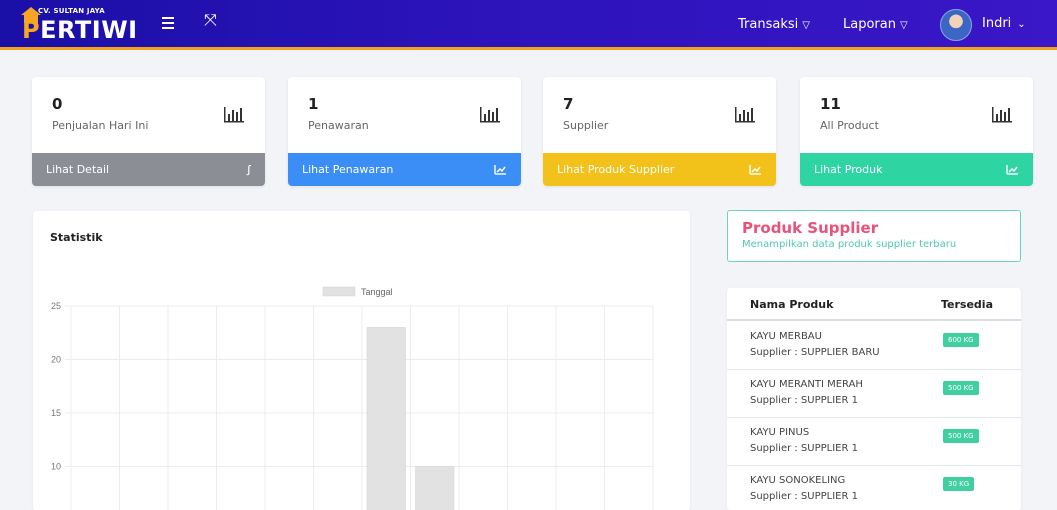 The width and height of the screenshot is (1057, 510). What do you see at coordinates (616, 169) in the screenshot?
I see `footer-label: Lihat Produk Supplier` at bounding box center [616, 169].